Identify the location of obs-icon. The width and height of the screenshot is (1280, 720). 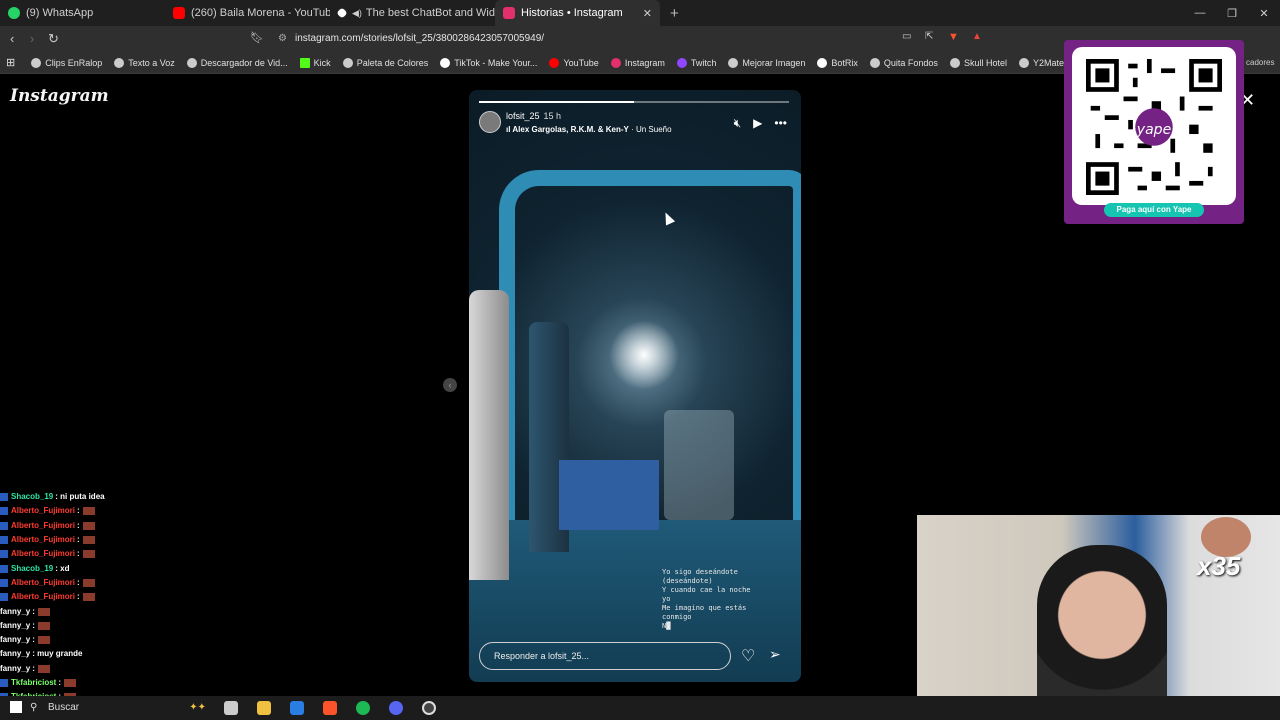
(429, 708).